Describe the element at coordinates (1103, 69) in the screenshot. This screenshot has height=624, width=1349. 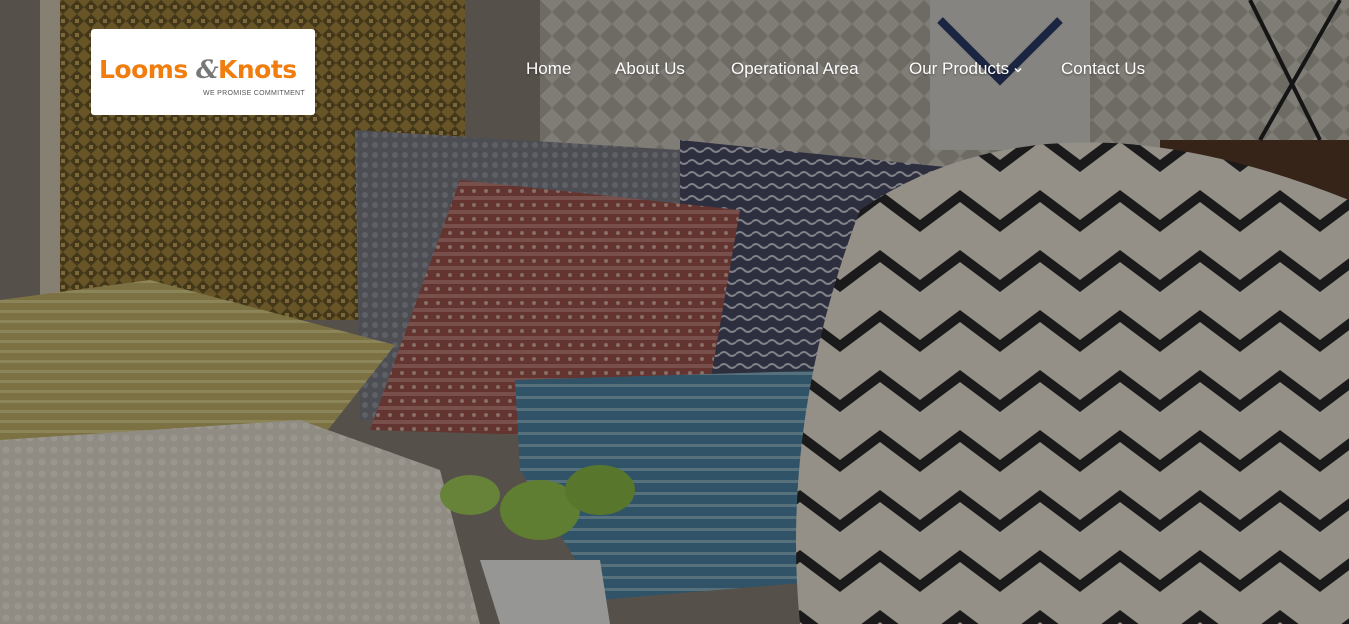
I see `nav-item-contact-us: Contact Us` at that location.